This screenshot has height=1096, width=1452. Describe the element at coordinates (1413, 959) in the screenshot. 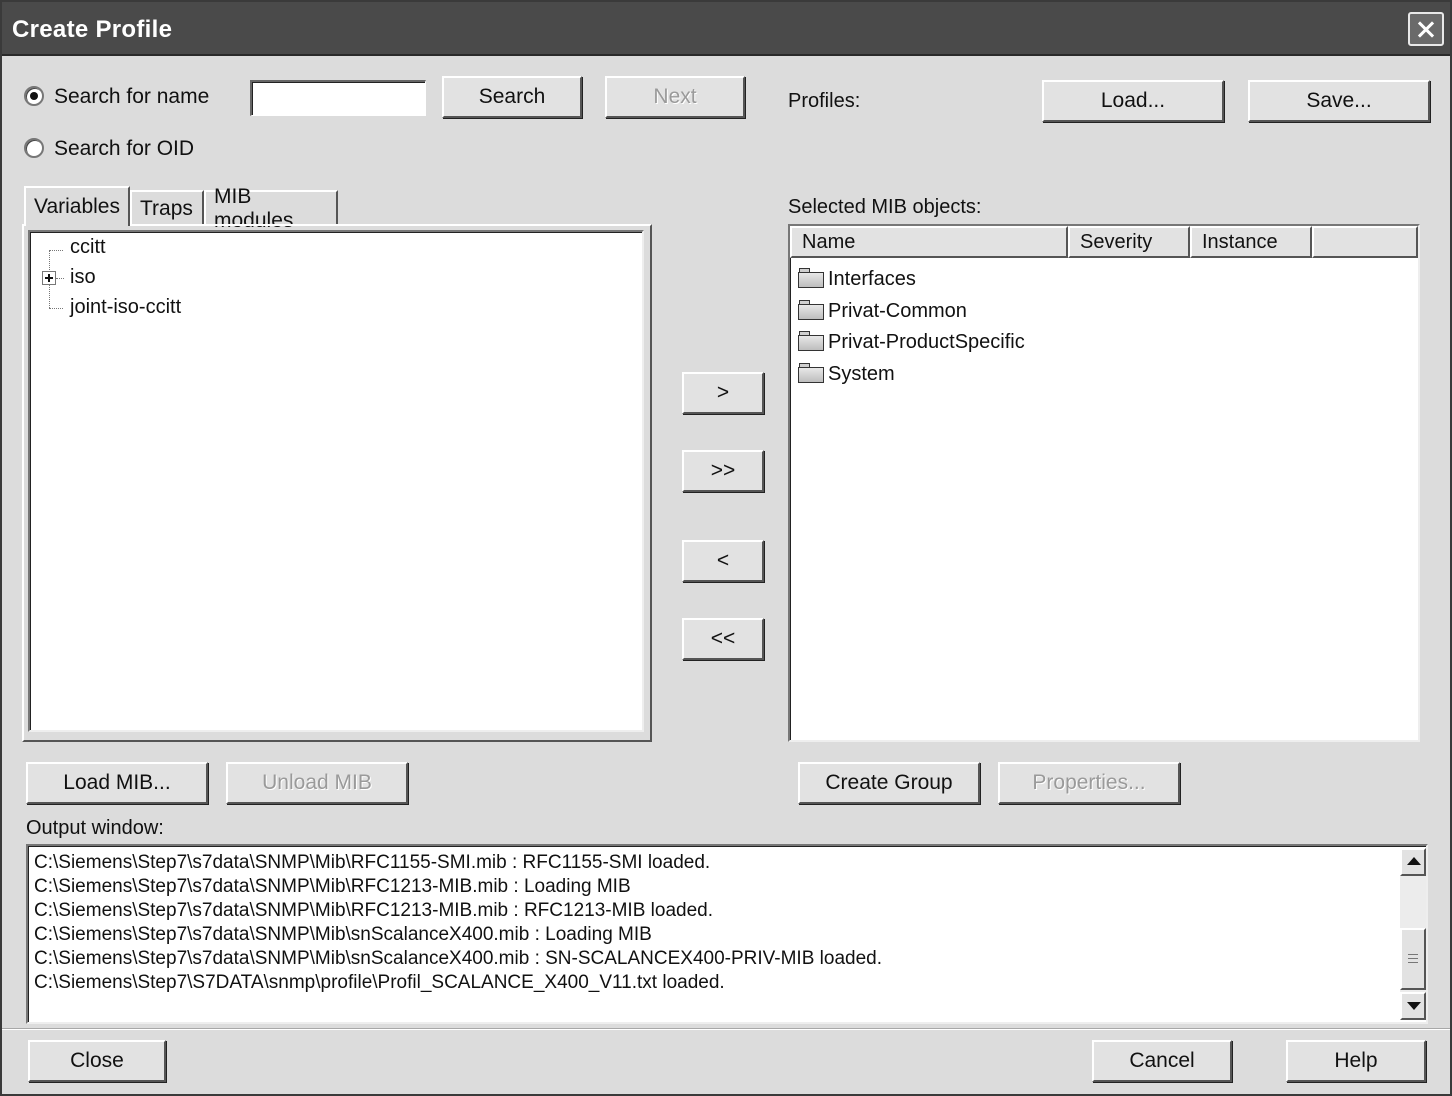

I see `scroll-thumb` at that location.